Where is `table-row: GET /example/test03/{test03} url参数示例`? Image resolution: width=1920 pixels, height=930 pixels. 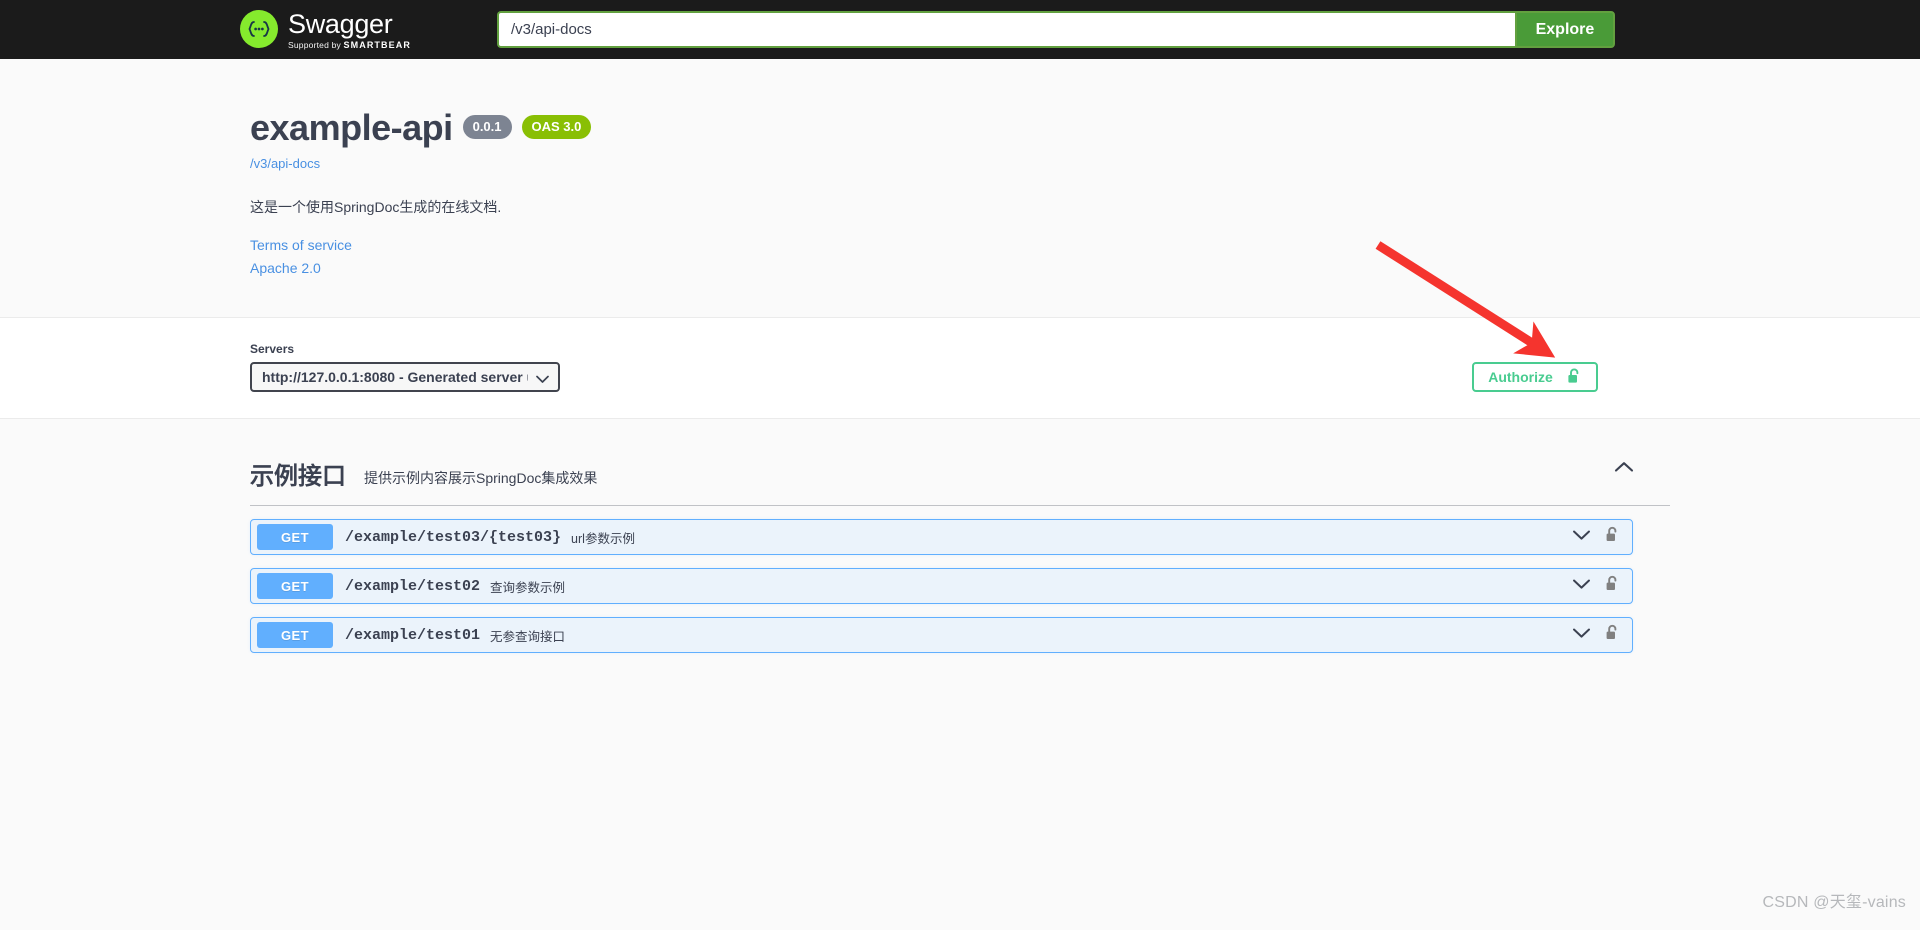
table-row: GET /example/test03/{test03} url参数示例 is located at coordinates (941, 537).